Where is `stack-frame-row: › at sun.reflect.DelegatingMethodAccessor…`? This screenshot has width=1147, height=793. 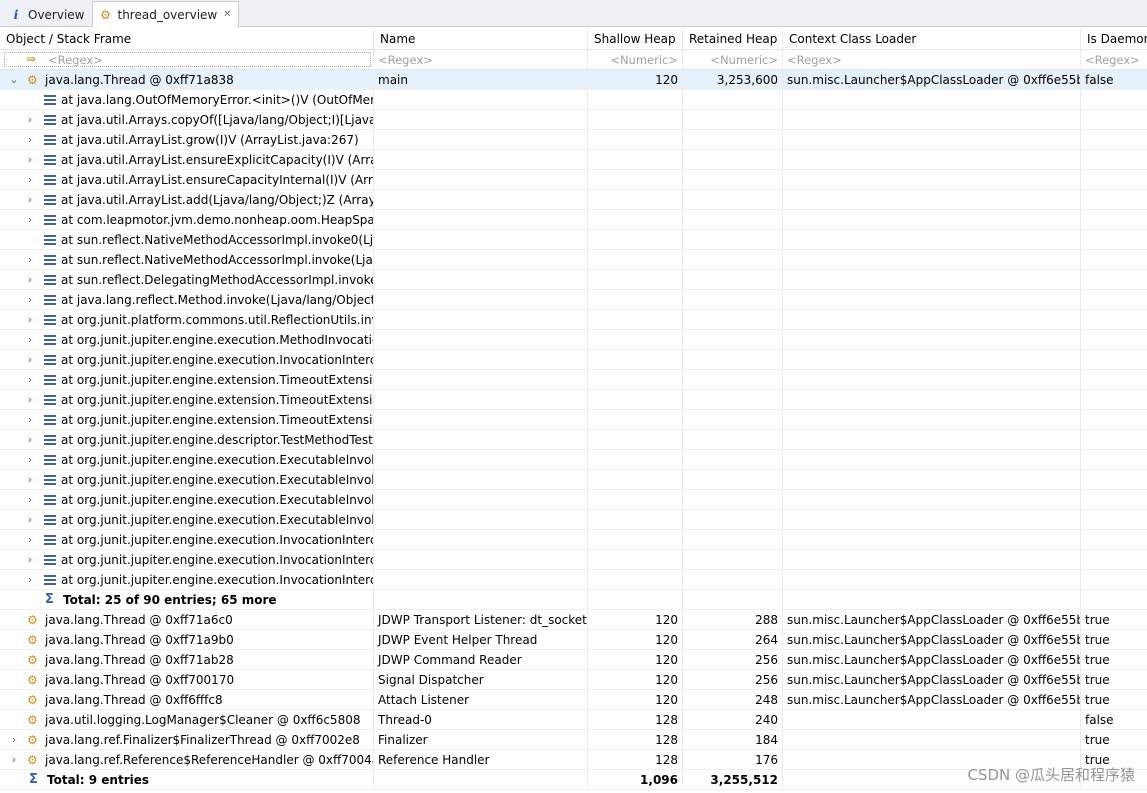
stack-frame-row: › at sun.reflect.DelegatingMethodAccessor… is located at coordinates (573, 280).